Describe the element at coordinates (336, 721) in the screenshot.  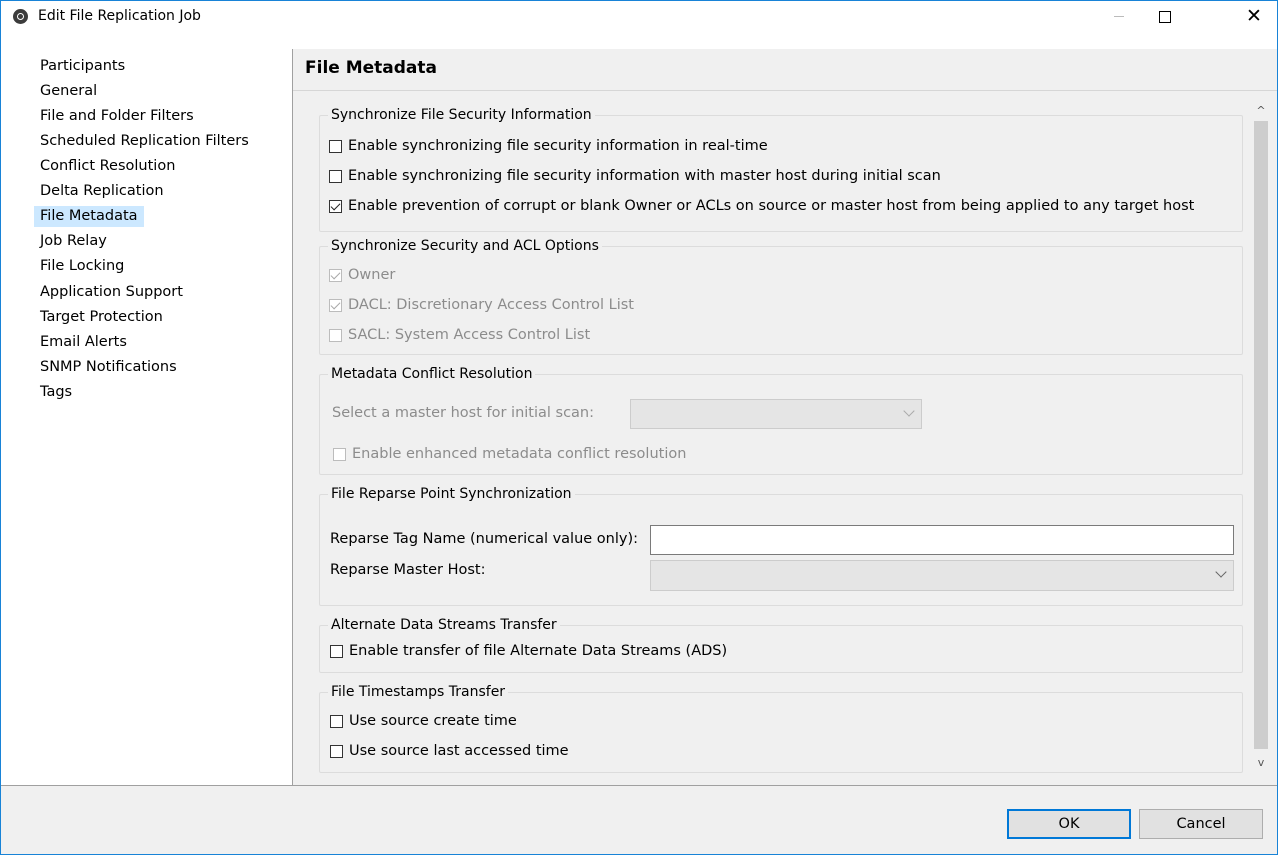
I see `create-time-checkbox` at that location.